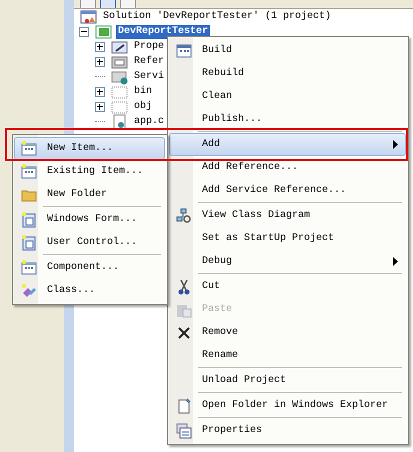 The image size is (413, 452). I want to click on references-icon, so click(120, 62).